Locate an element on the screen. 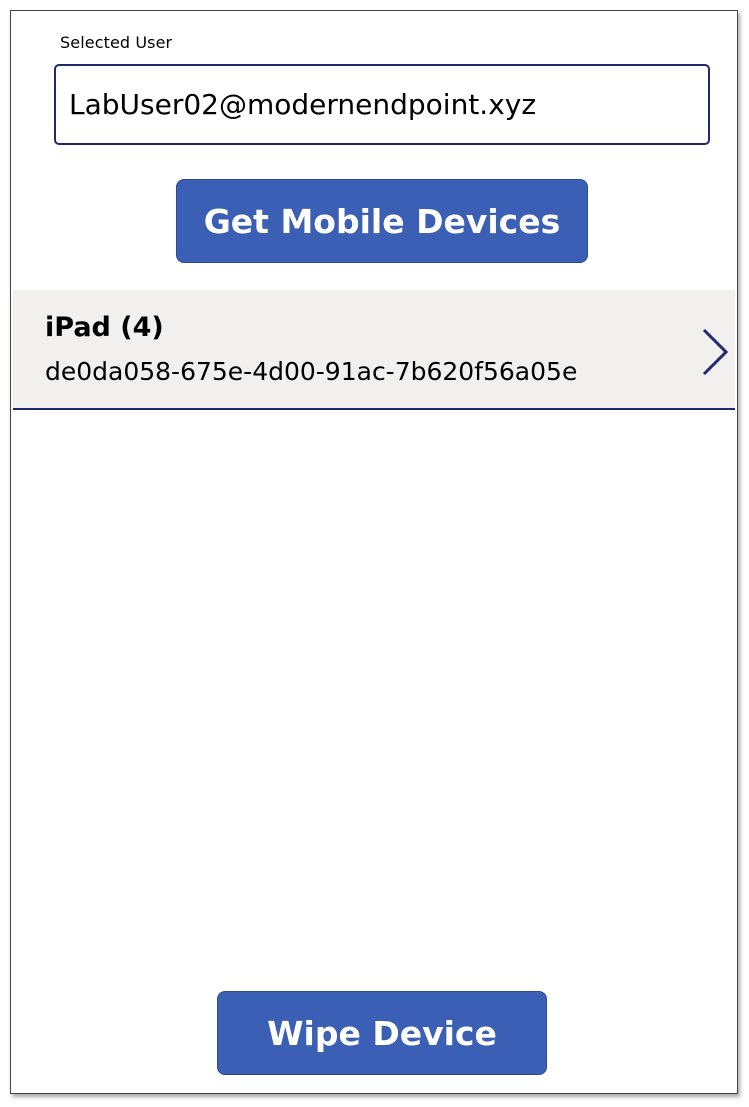  wipe-device-button: Wipe Device is located at coordinates (382, 1033).